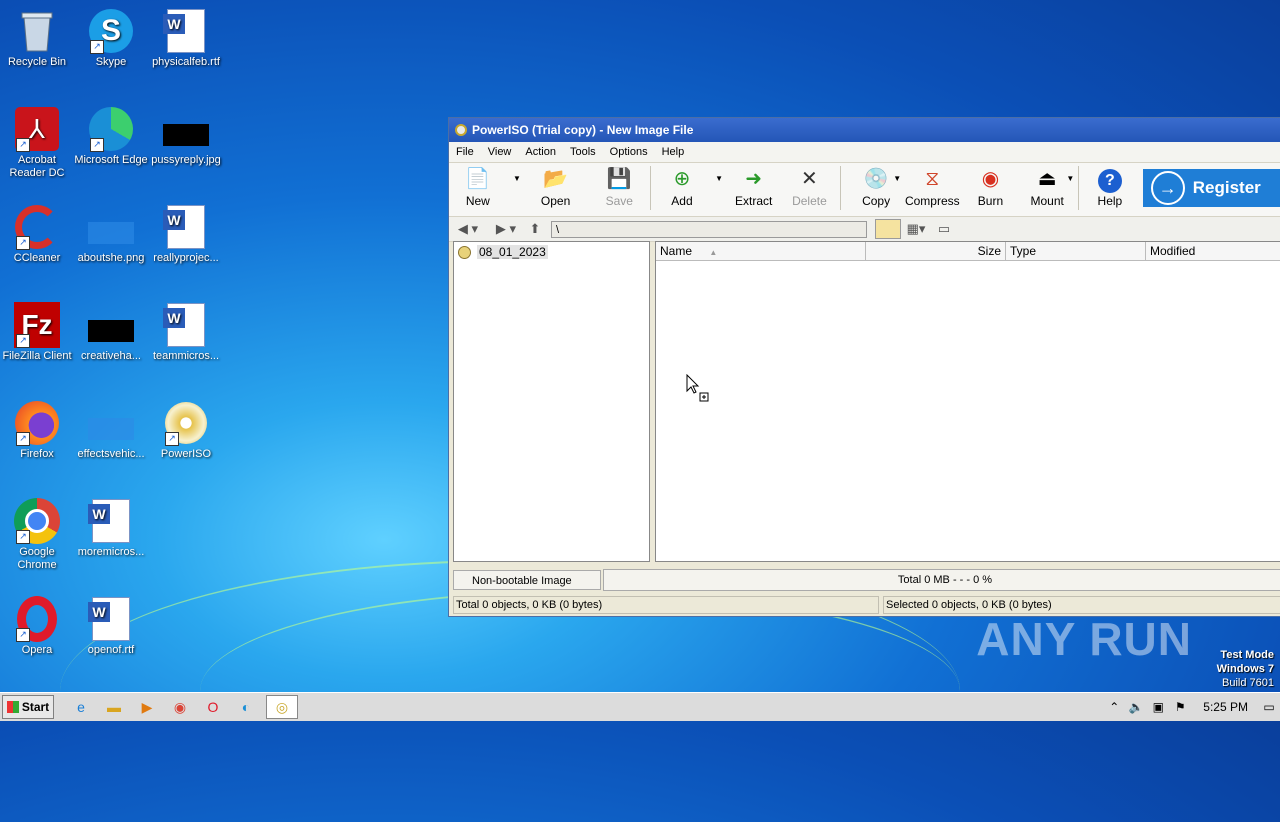 Image resolution: width=1280 pixels, height=822 pixels. What do you see at coordinates (1076, 251) in the screenshot?
I see `column-type: Type` at bounding box center [1076, 251].